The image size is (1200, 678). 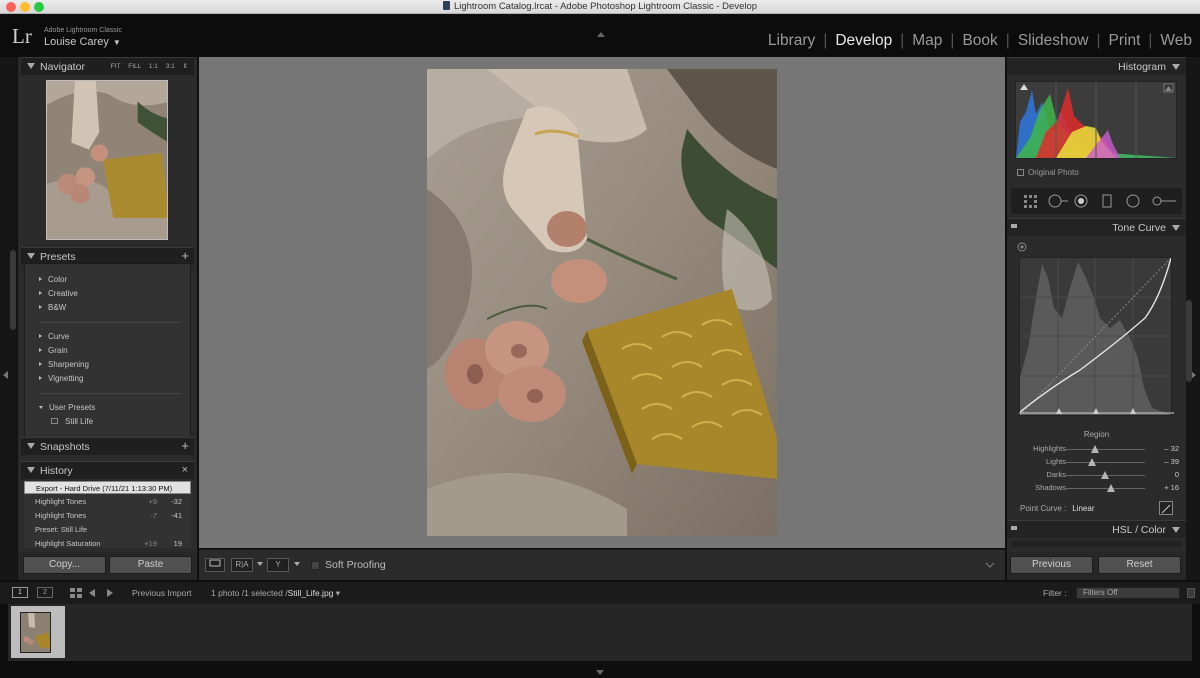 What do you see at coordinates (278, 565) in the screenshot?
I see `toggle-y-view-button: Y` at bounding box center [278, 565].